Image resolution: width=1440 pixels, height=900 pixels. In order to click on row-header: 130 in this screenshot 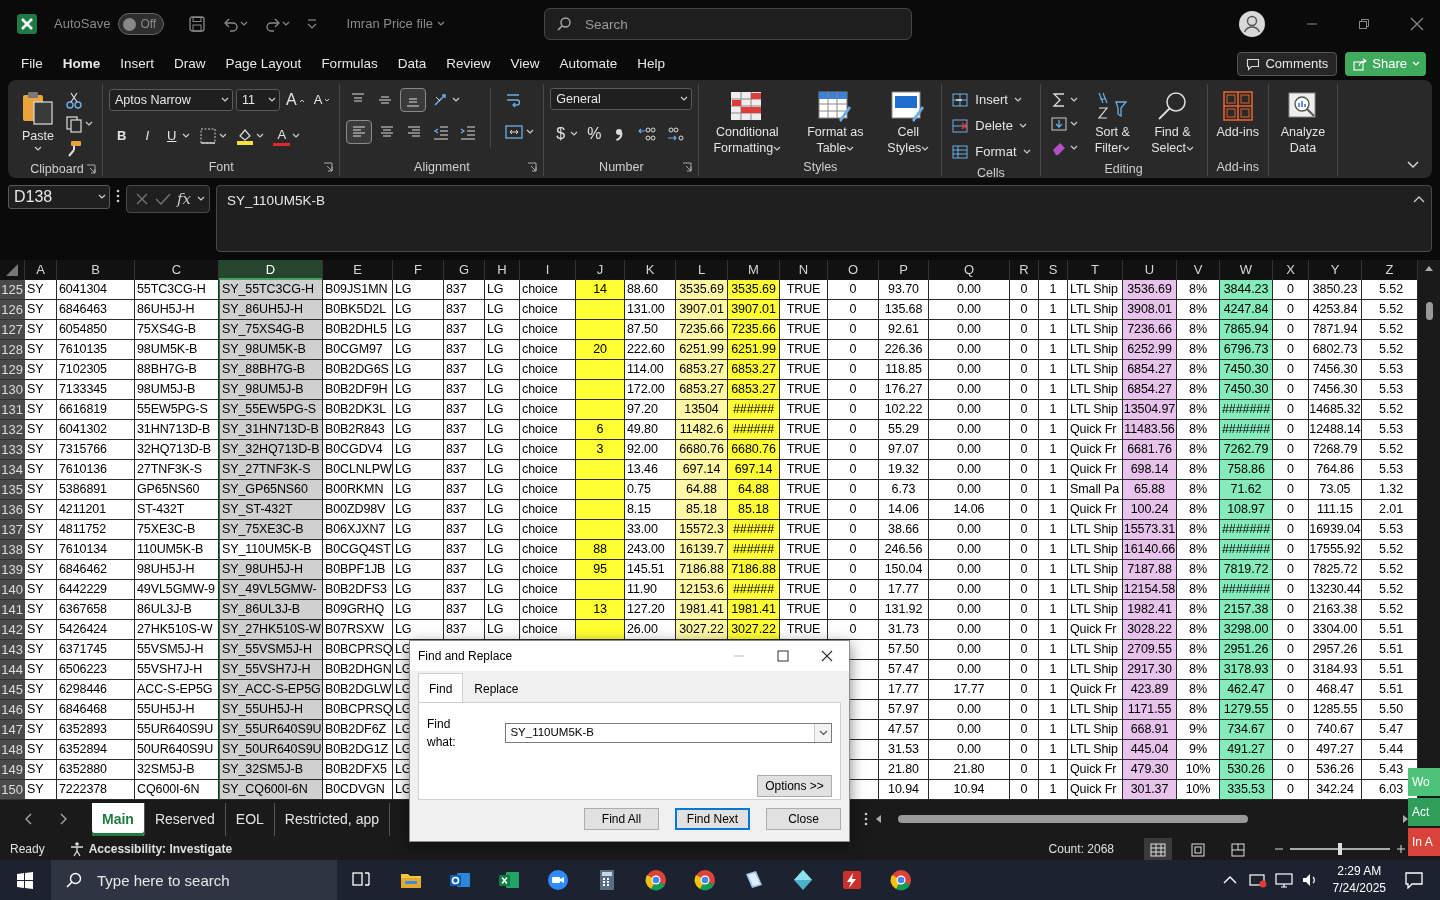, I will do `click(12, 390)`.